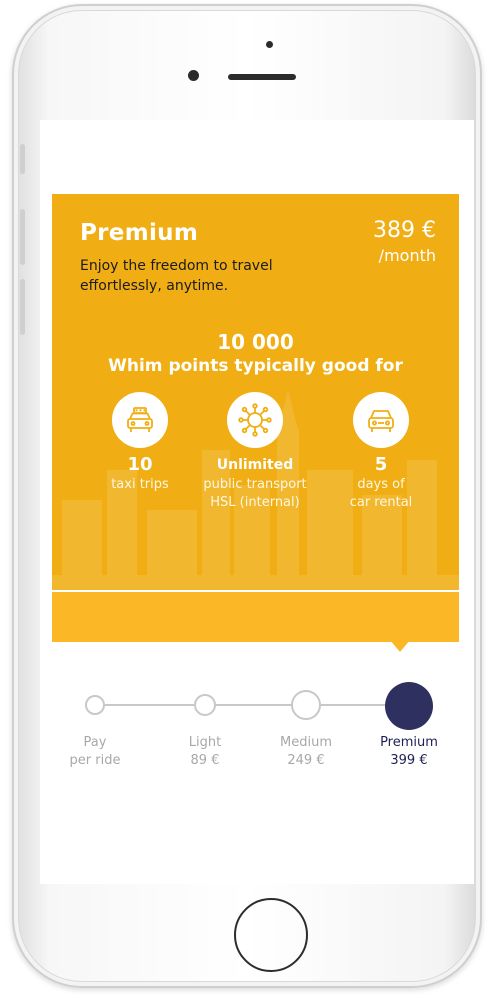 Image resolution: width=491 pixels, height=995 pixels. I want to click on selected-tier-pointer, so click(400, 646).